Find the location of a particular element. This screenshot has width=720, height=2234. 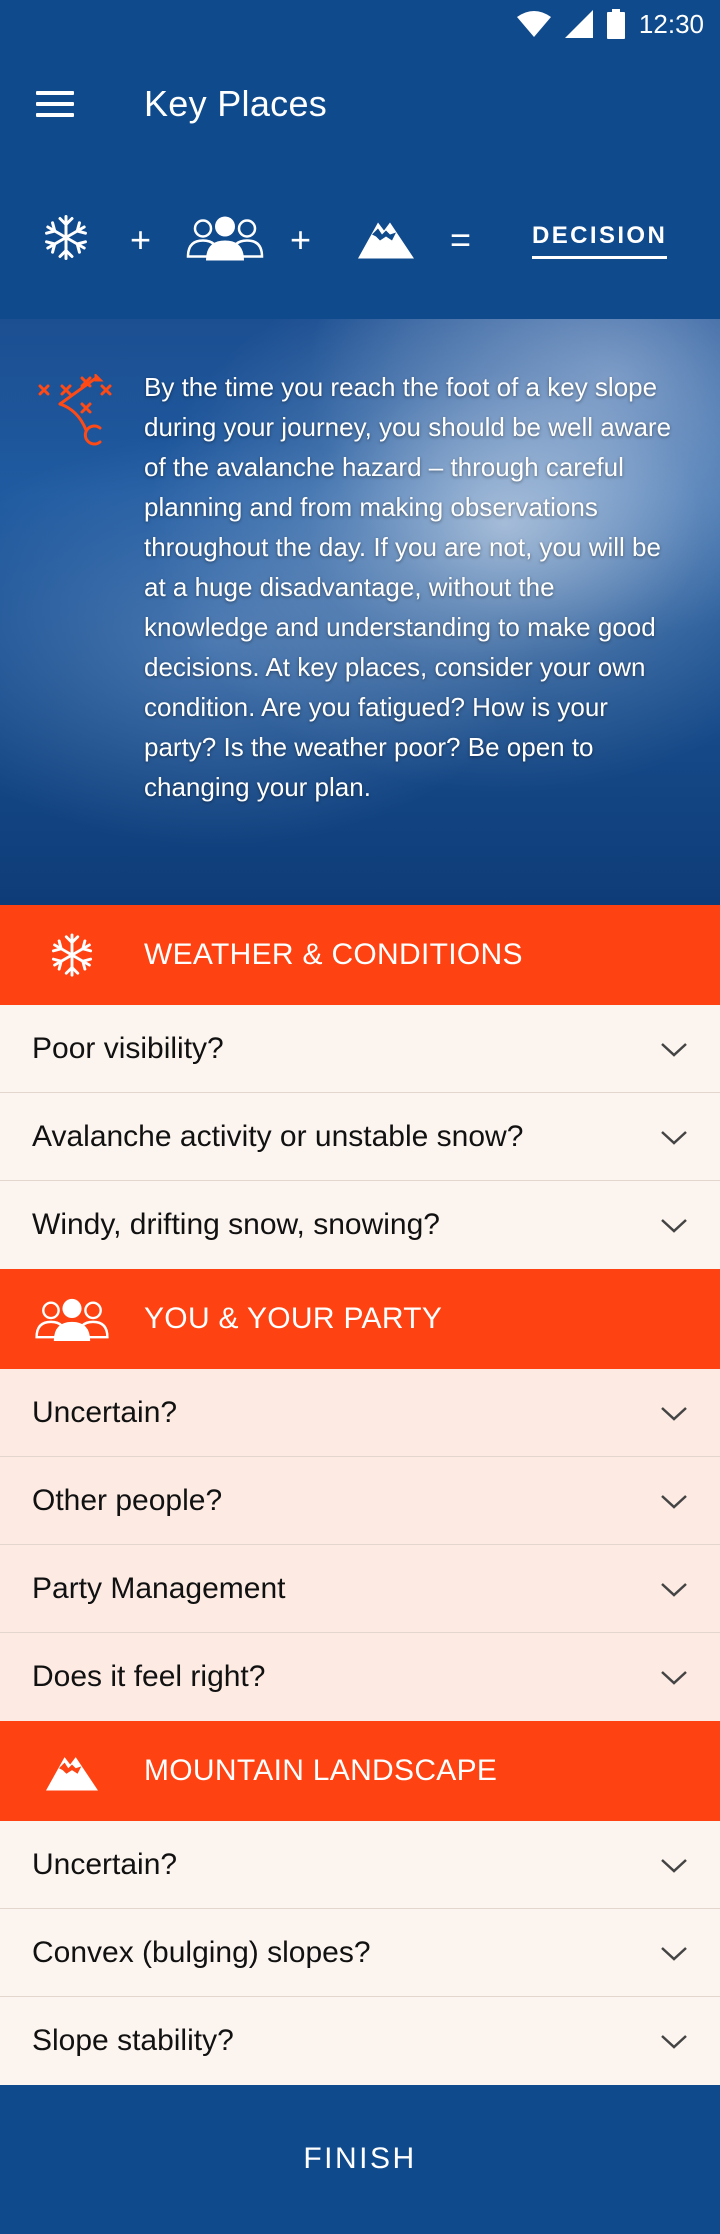

list-item-label: Windy, drifting snow, snowing? is located at coordinates (236, 1224).